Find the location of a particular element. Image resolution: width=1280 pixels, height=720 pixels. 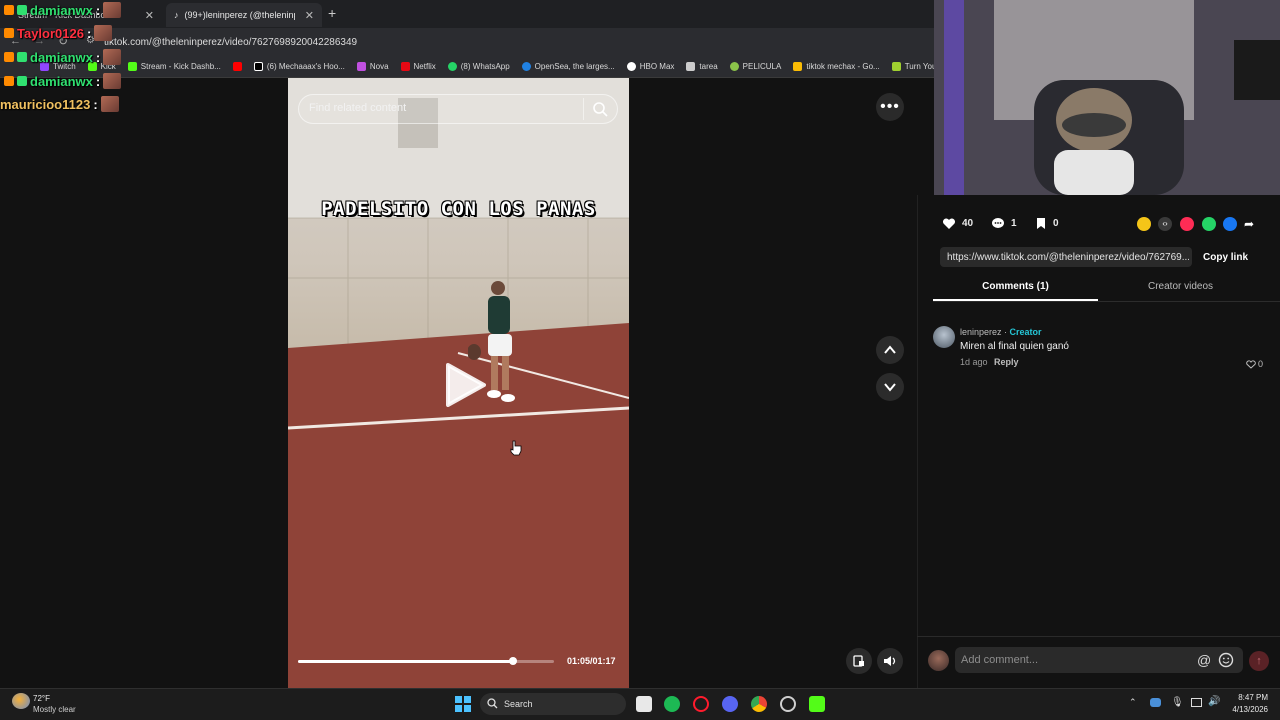

spotify-icon is located at coordinates (672, 704).